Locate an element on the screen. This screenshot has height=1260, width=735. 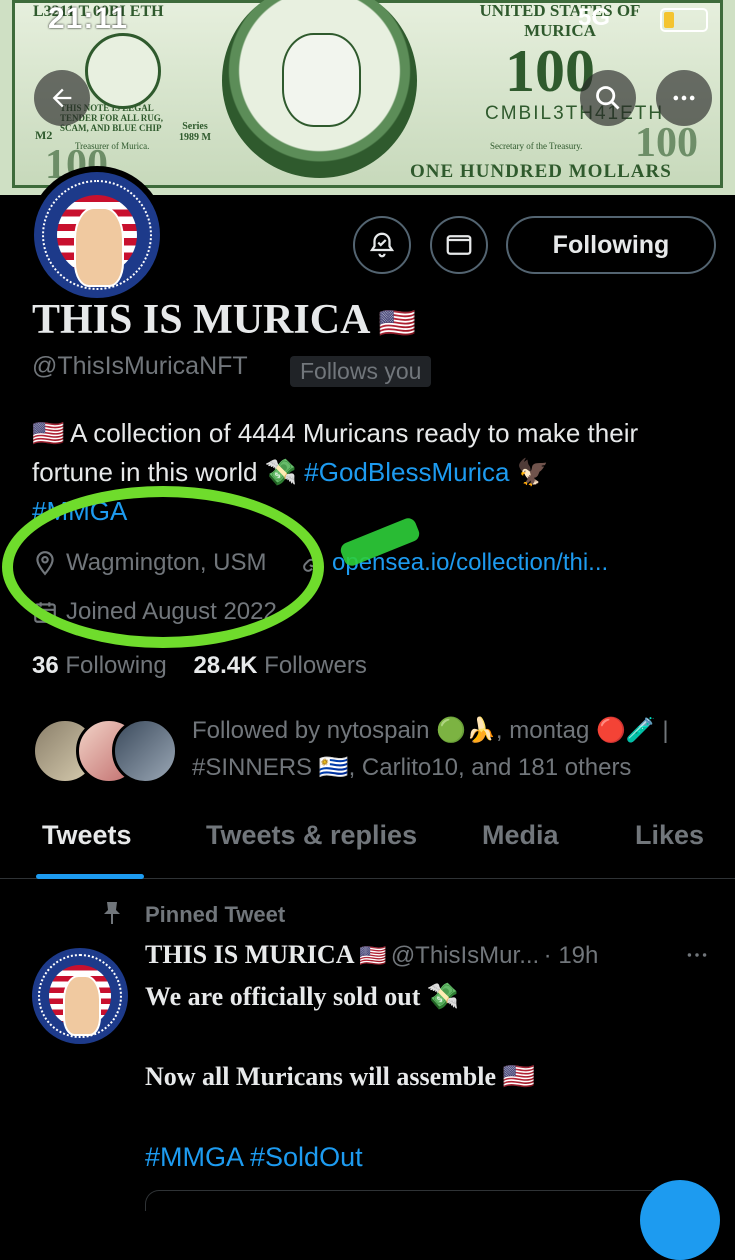
tab-tweets-and-replies: Tweets & replies is located at coordinates (311, 835).